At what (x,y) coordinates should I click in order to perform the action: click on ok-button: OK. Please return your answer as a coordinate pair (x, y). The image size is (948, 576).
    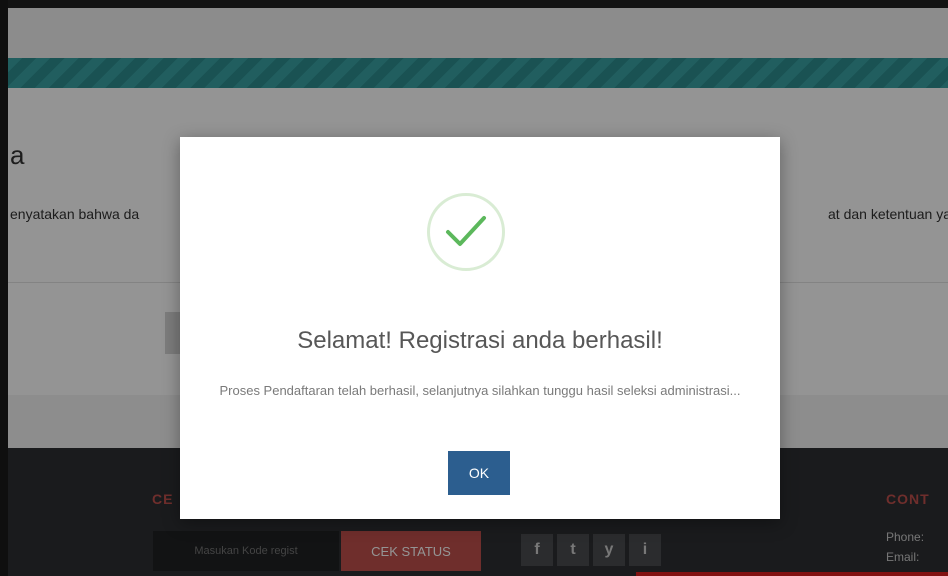
    Looking at the image, I should click on (479, 473).